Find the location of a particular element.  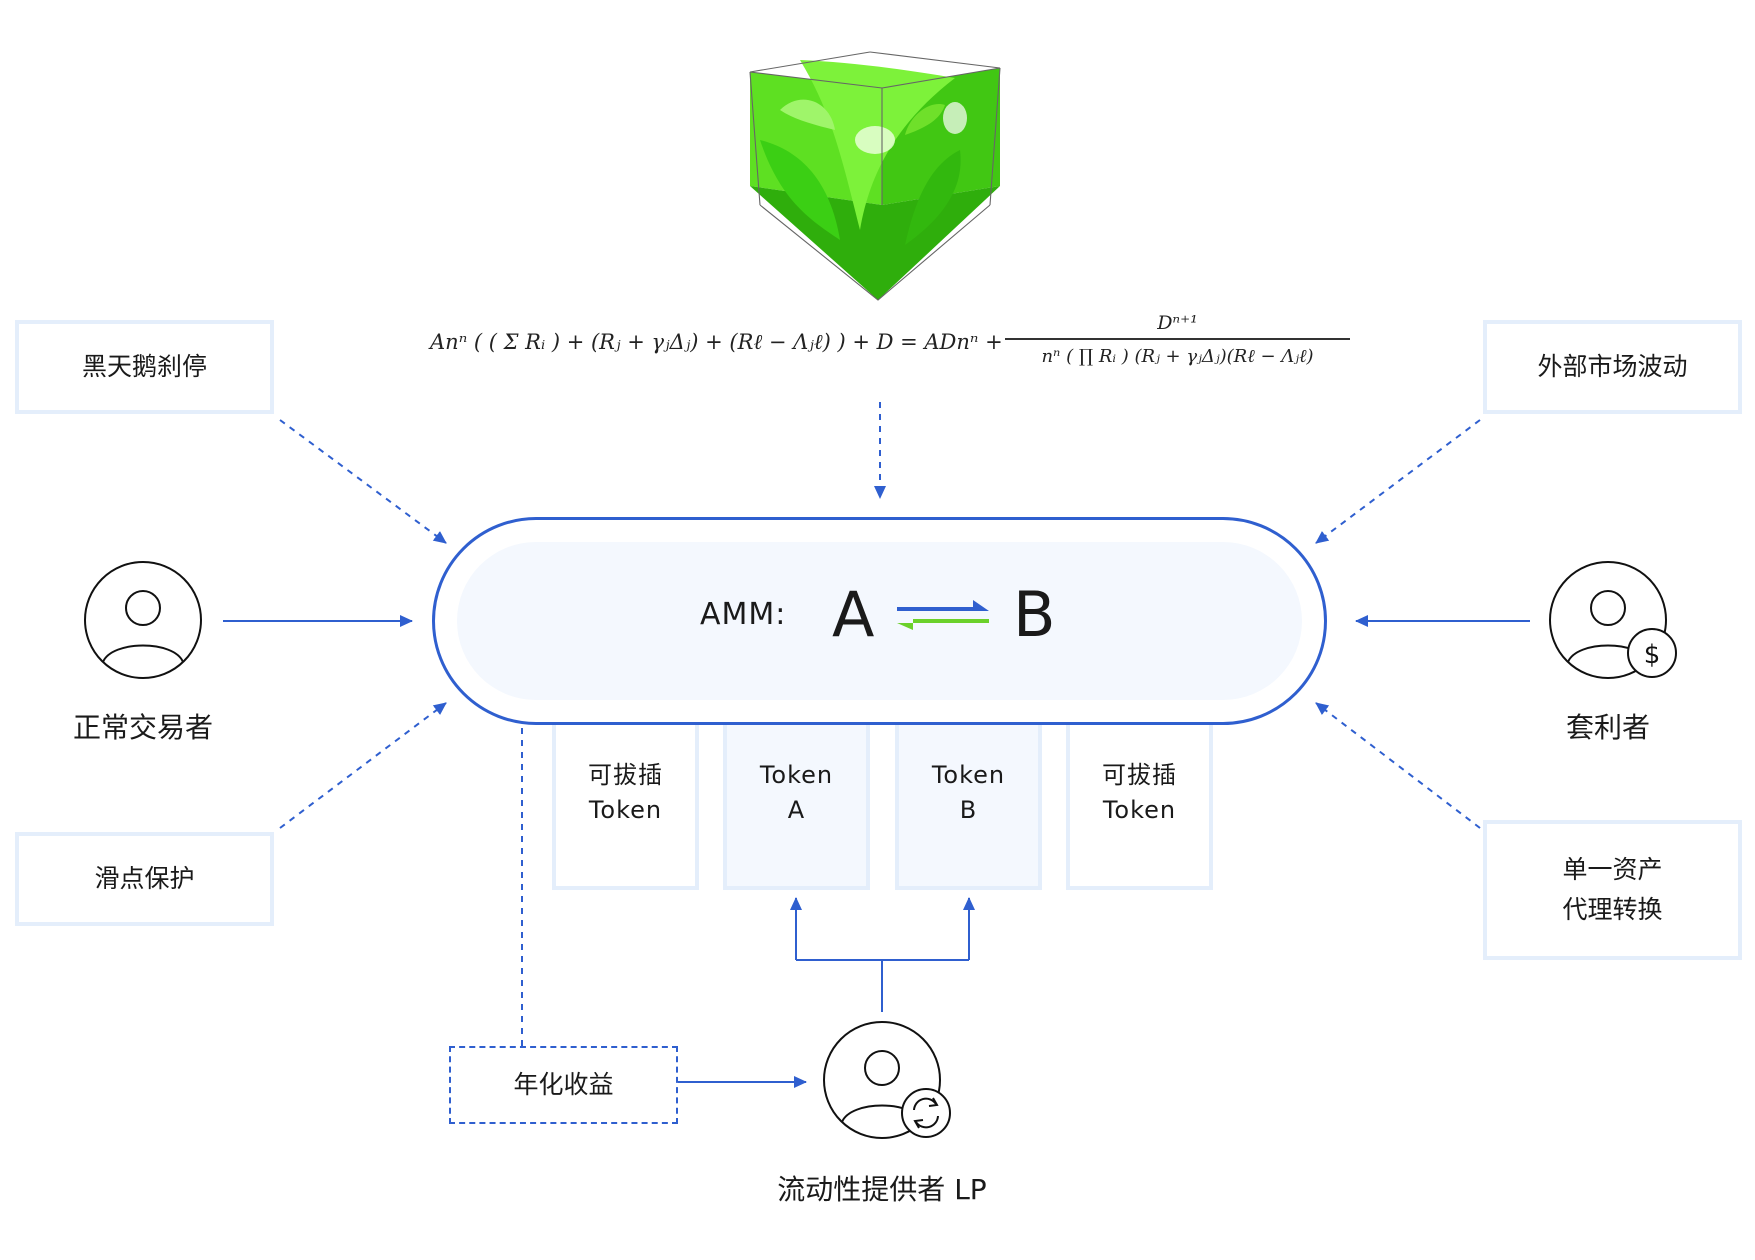

user-icon is located at coordinates (143, 620).